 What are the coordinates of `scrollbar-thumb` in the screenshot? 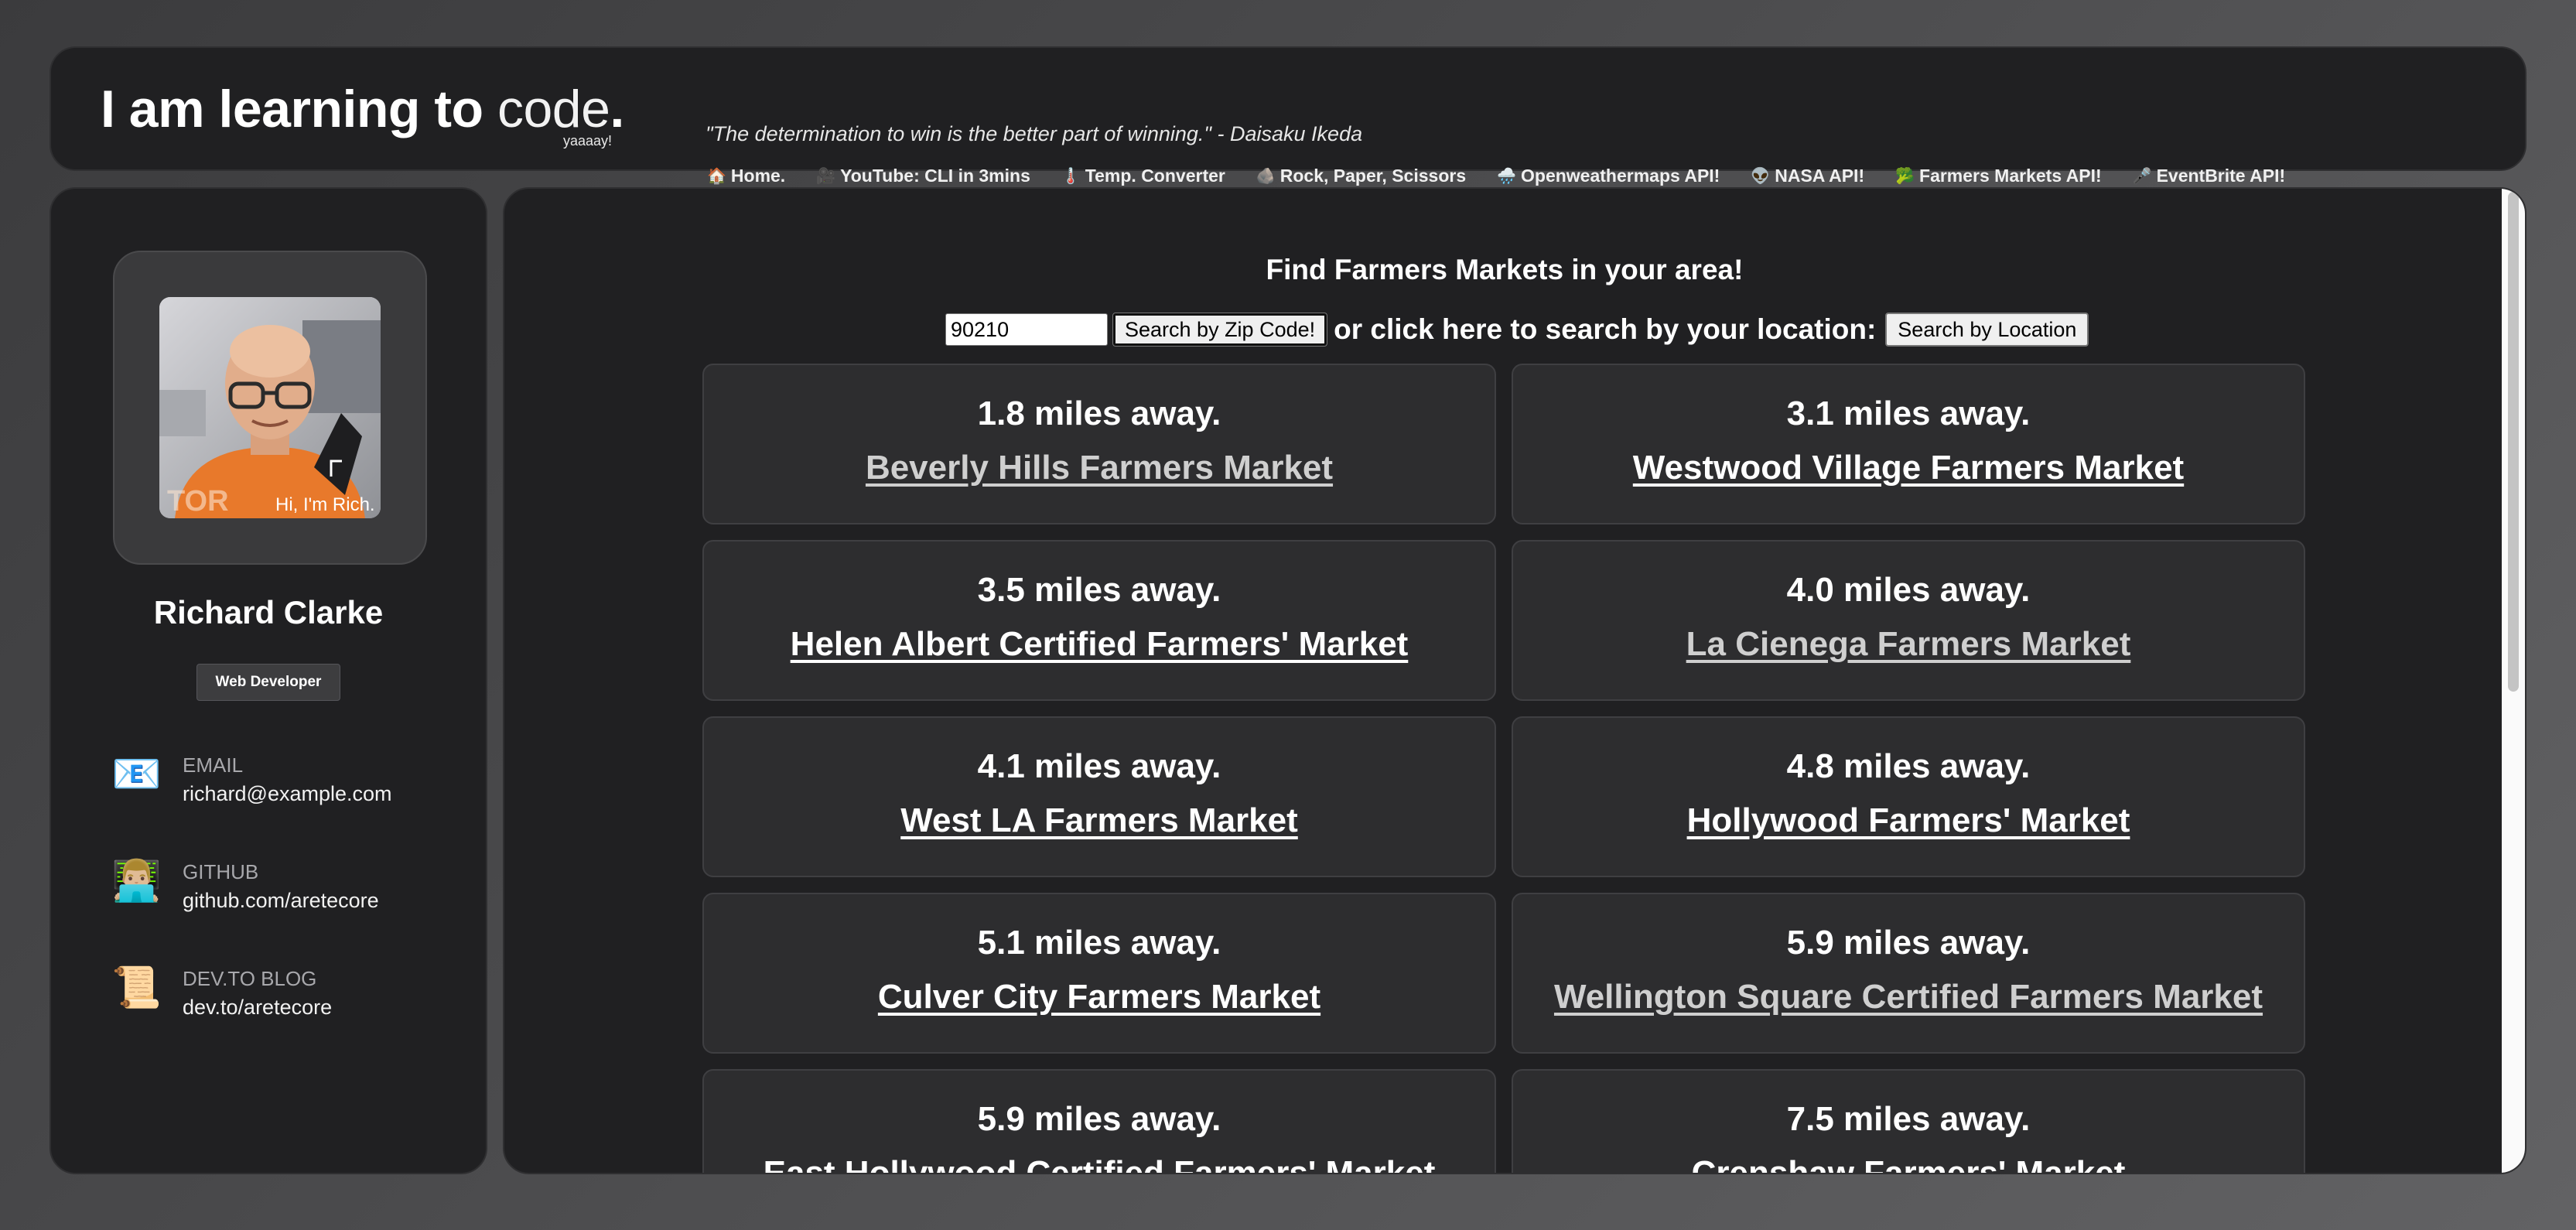 It's located at (2513, 442).